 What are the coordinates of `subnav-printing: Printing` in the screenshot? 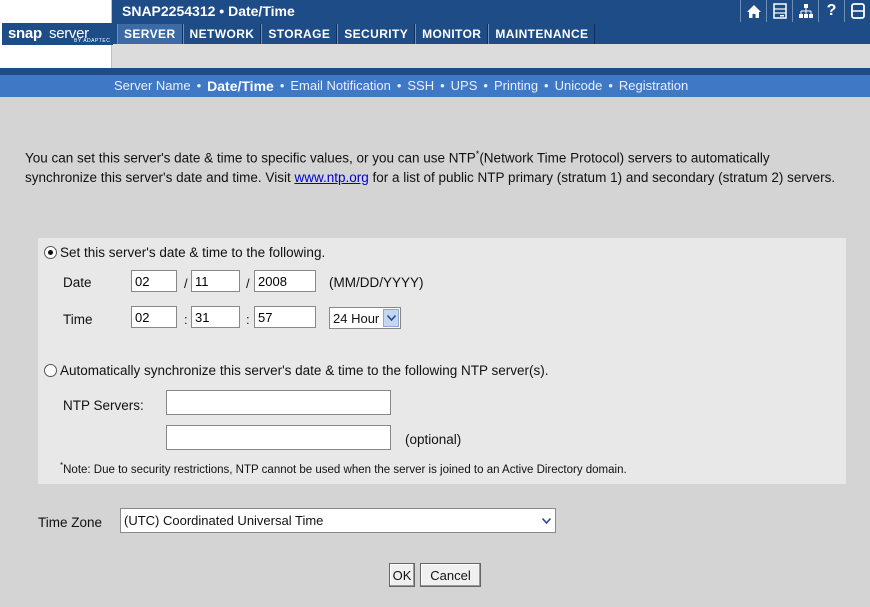 It's located at (516, 86).